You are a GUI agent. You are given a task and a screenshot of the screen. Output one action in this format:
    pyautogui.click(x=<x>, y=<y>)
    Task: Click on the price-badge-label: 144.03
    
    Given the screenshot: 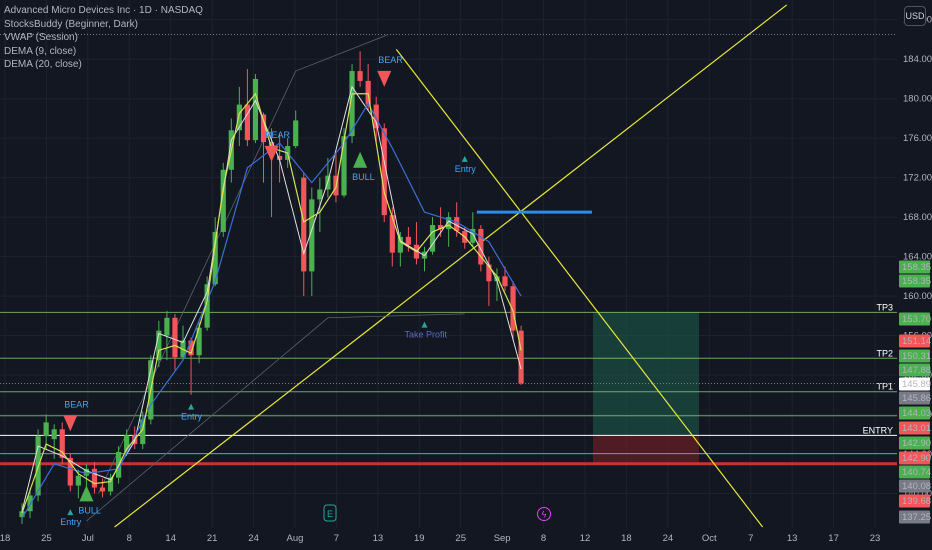 What is the action you would take?
    pyautogui.click(x=916, y=413)
    